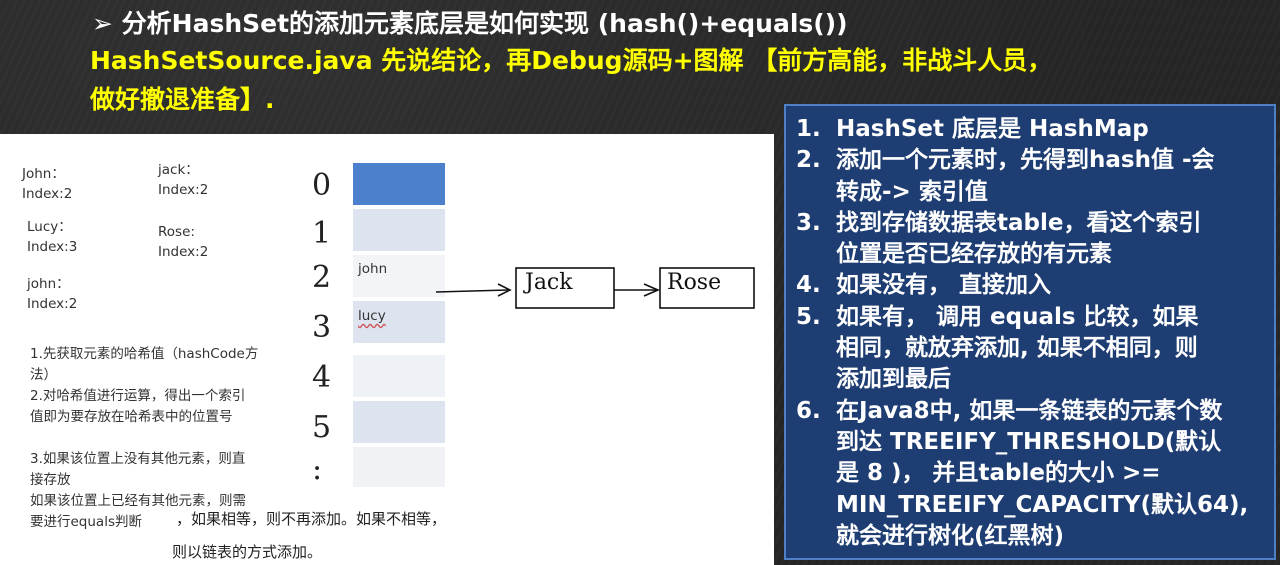  I want to click on note-lucy: Lucy： Index:3, so click(52, 237).